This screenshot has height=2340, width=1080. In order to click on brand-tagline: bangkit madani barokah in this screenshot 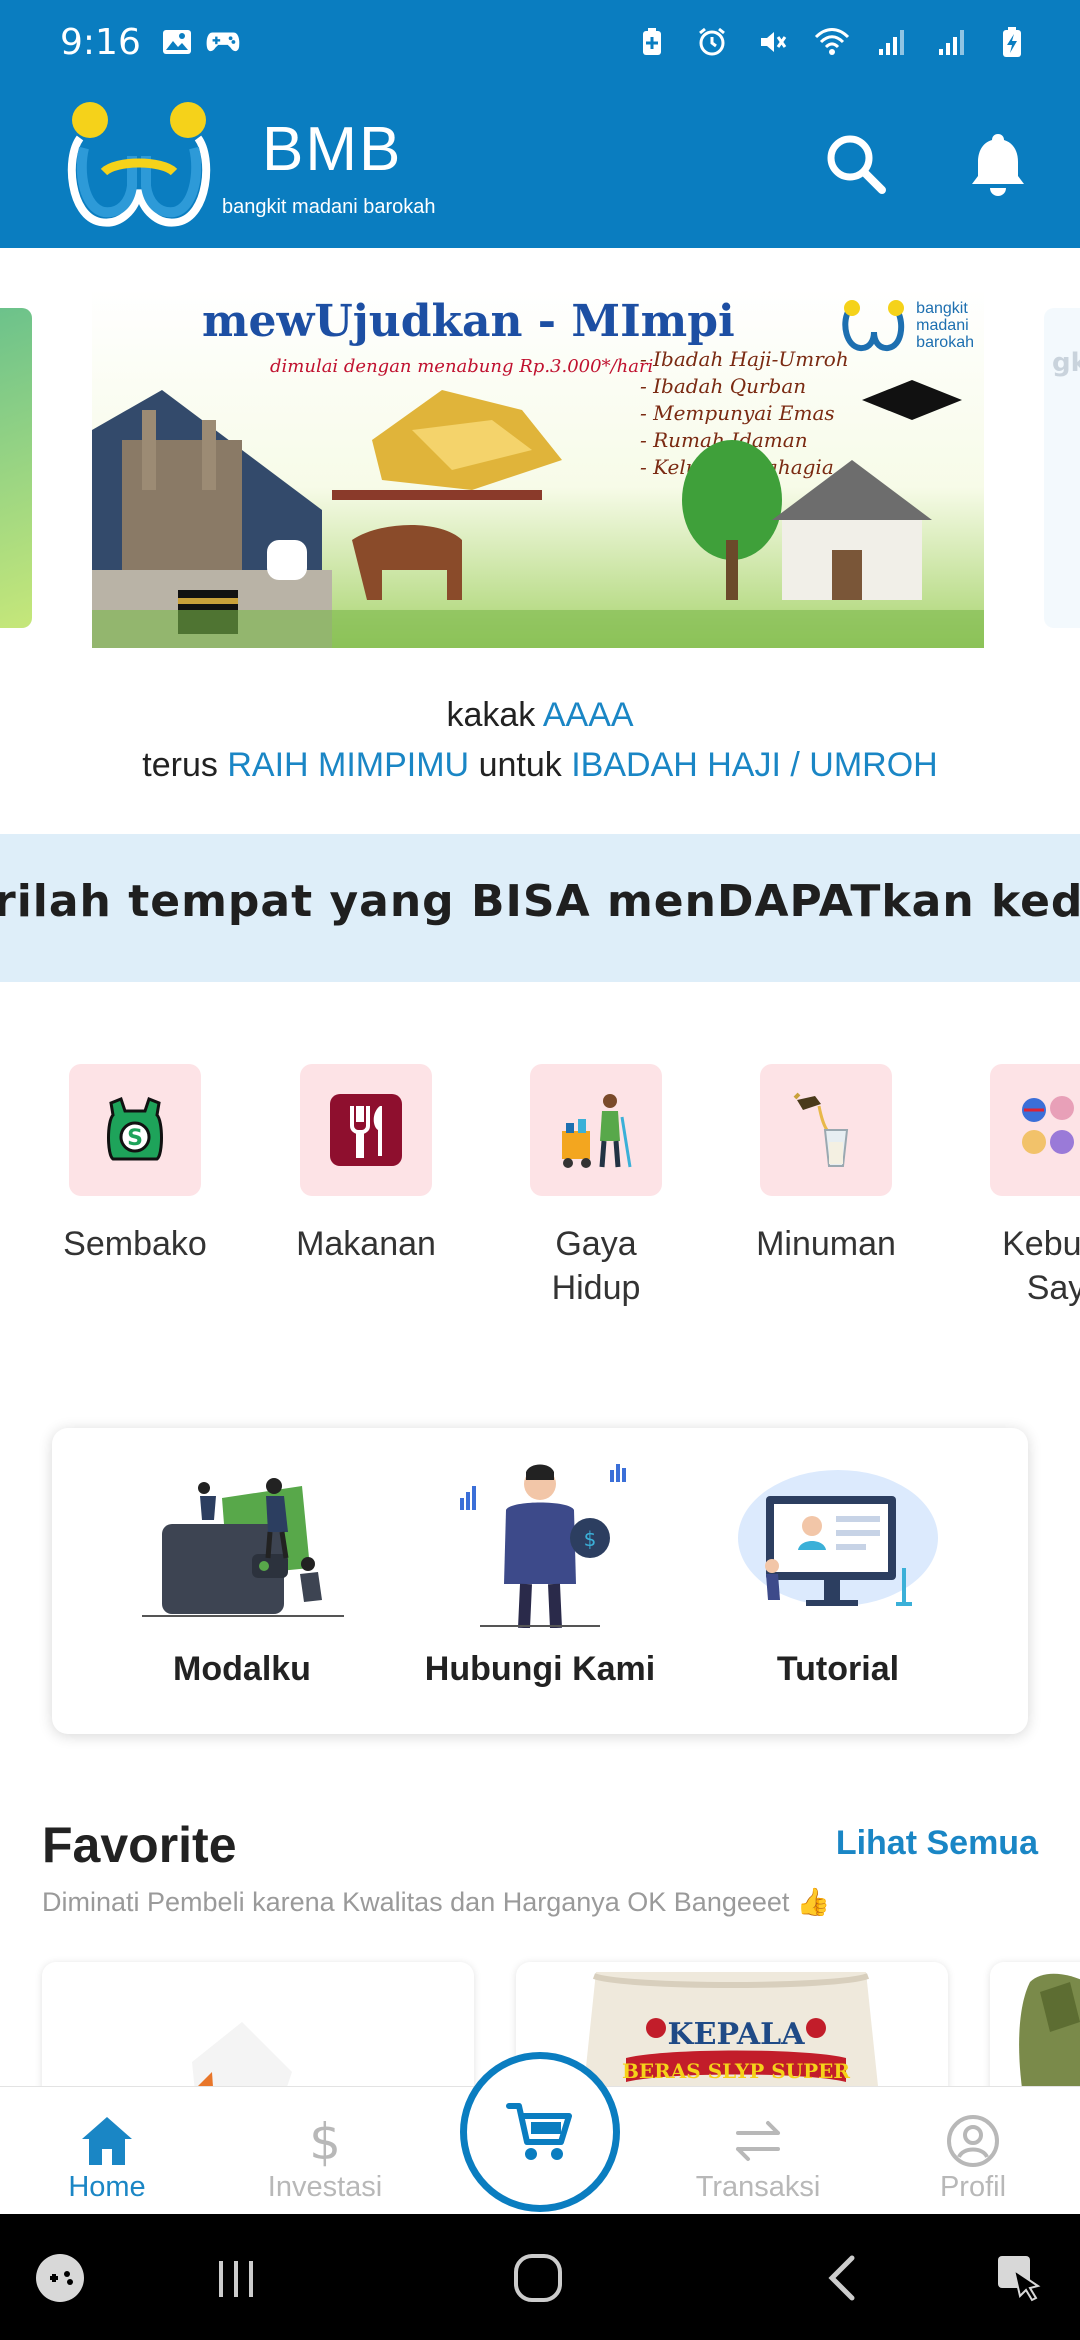, I will do `click(329, 207)`.